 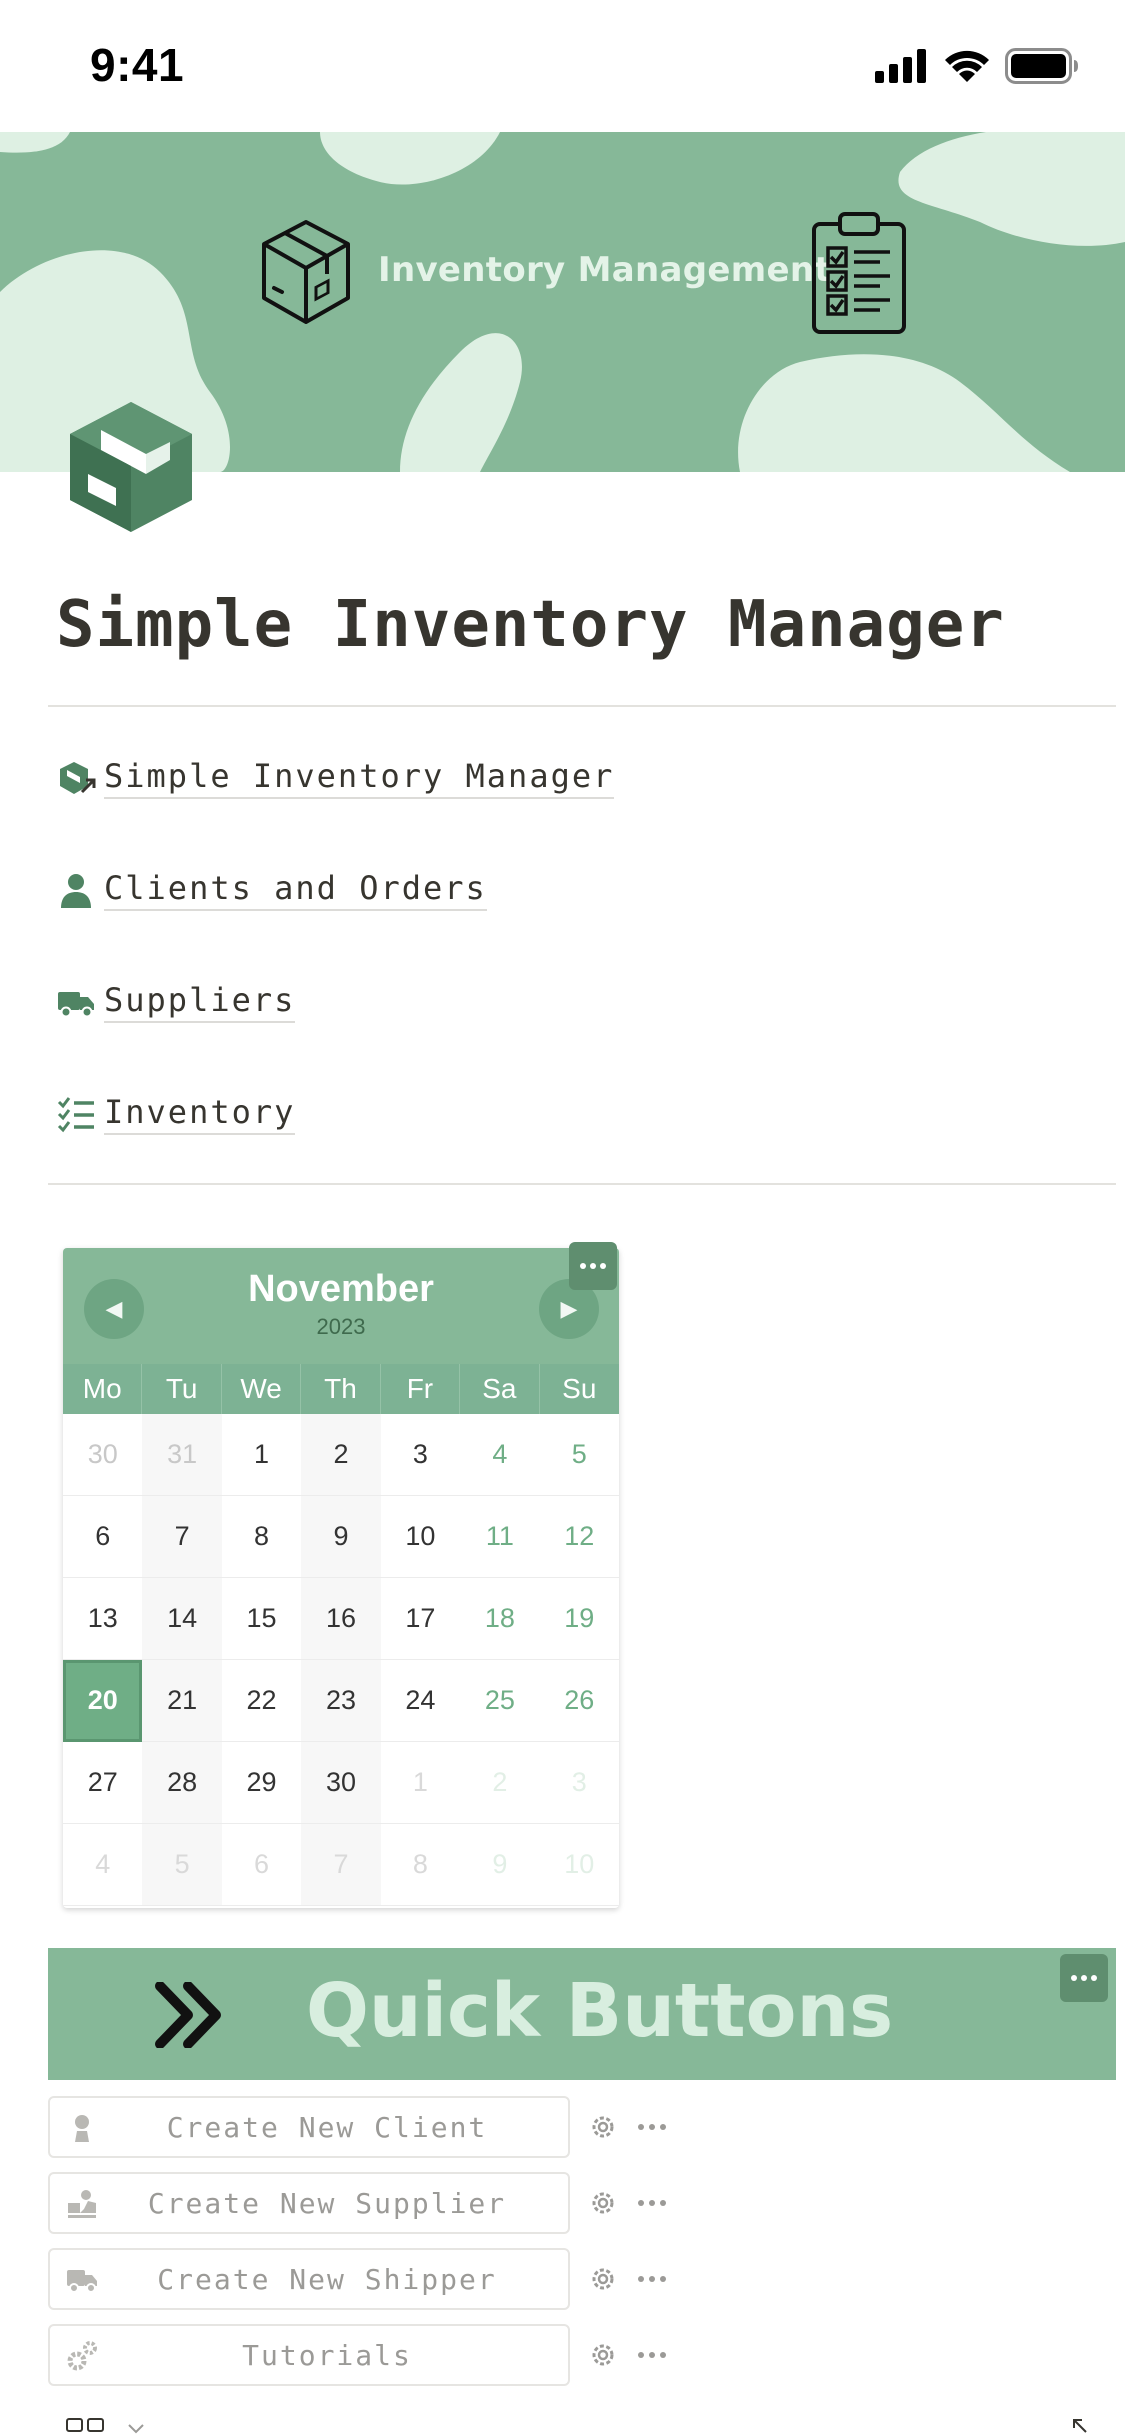 I want to click on link-simple-inventory-manager: Simple Inventory Manager, so click(x=334, y=778).